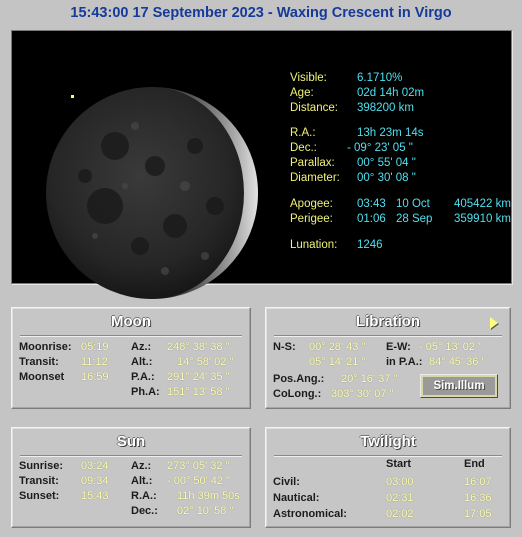 The image size is (522, 537). I want to click on sun-alt-value: - 00° 50' 42 ", so click(198, 481).